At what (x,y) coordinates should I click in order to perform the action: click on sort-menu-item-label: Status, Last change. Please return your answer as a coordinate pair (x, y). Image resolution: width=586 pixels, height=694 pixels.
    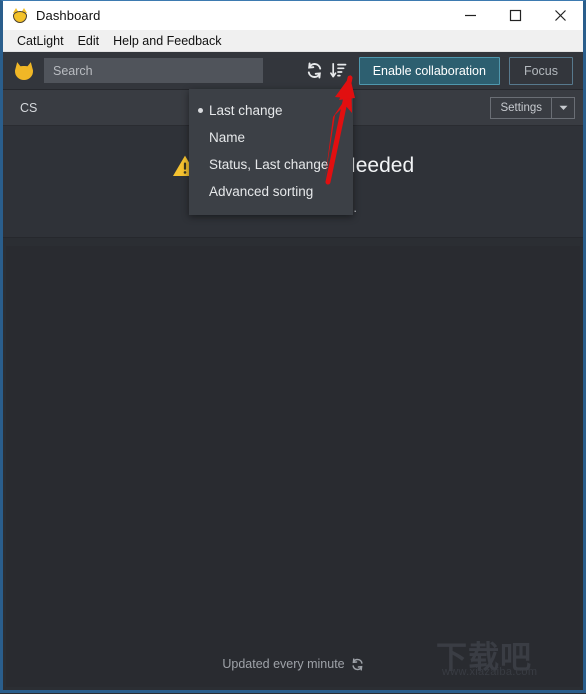
    Looking at the image, I should click on (269, 164).